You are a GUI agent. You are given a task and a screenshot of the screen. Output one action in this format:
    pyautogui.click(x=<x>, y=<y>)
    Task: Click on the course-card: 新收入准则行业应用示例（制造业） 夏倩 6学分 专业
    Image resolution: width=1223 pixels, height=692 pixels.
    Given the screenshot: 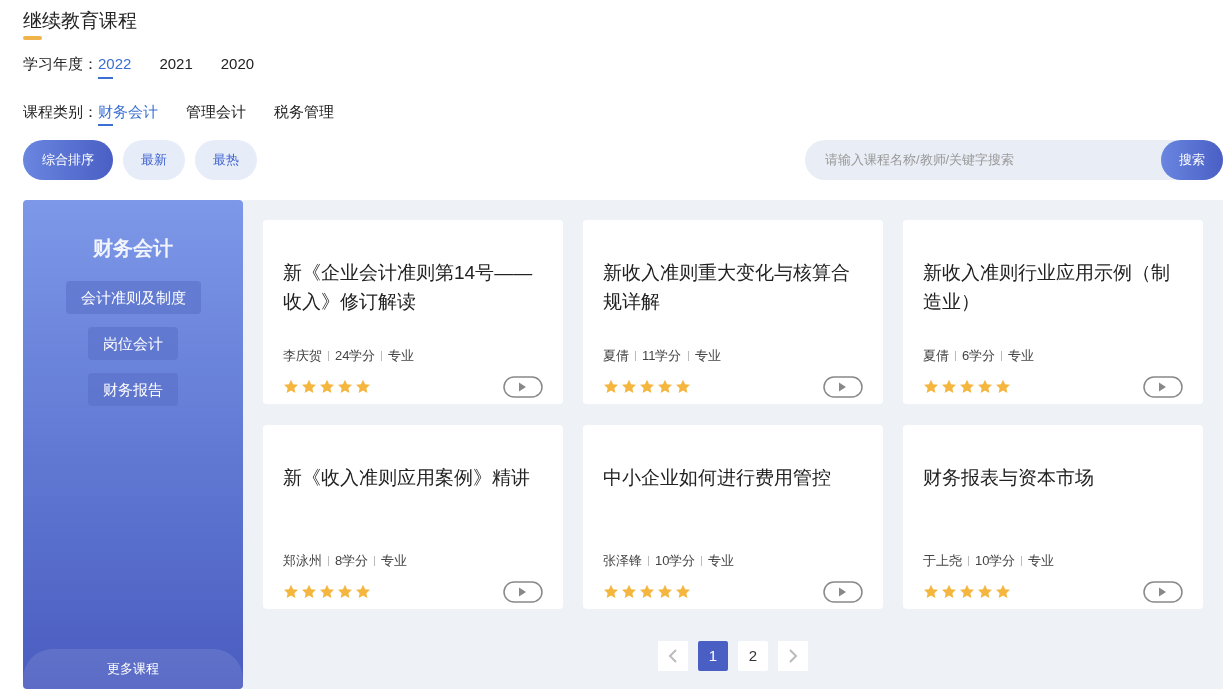 What is the action you would take?
    pyautogui.click(x=1053, y=312)
    